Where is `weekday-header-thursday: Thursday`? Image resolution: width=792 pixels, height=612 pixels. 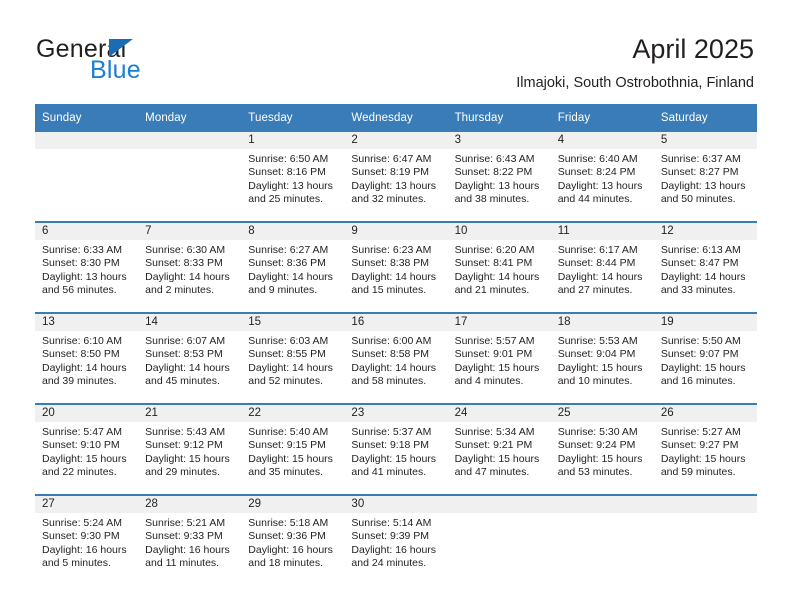
weekday-header-thursday: Thursday is located at coordinates (499, 118).